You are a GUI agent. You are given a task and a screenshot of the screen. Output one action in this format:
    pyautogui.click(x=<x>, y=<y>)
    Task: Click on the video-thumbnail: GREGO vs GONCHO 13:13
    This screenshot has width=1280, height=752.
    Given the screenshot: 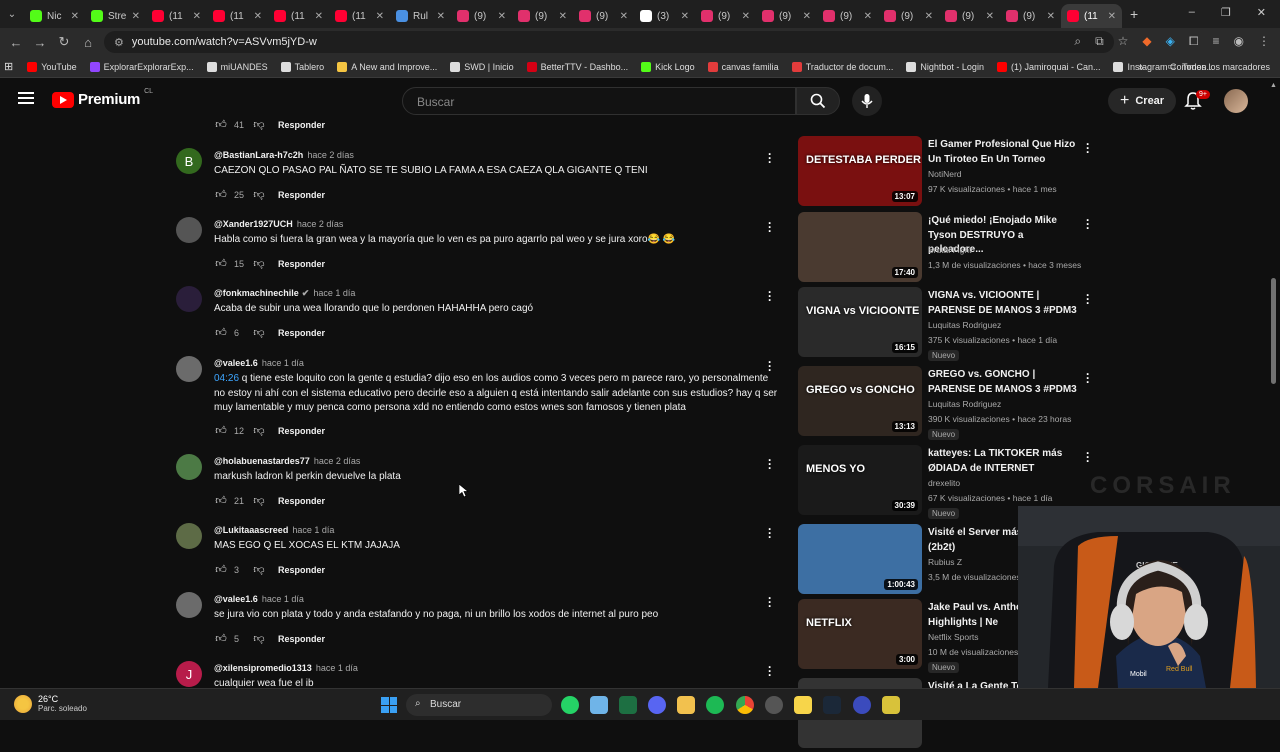 What is the action you would take?
    pyautogui.click(x=860, y=401)
    